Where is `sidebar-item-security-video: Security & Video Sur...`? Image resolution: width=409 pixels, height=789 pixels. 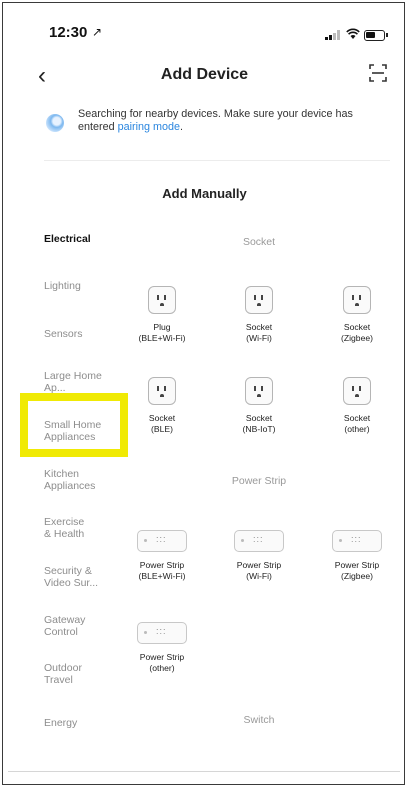
sidebar-item-security-video: Security & Video Sur... is located at coordinates (76, 577).